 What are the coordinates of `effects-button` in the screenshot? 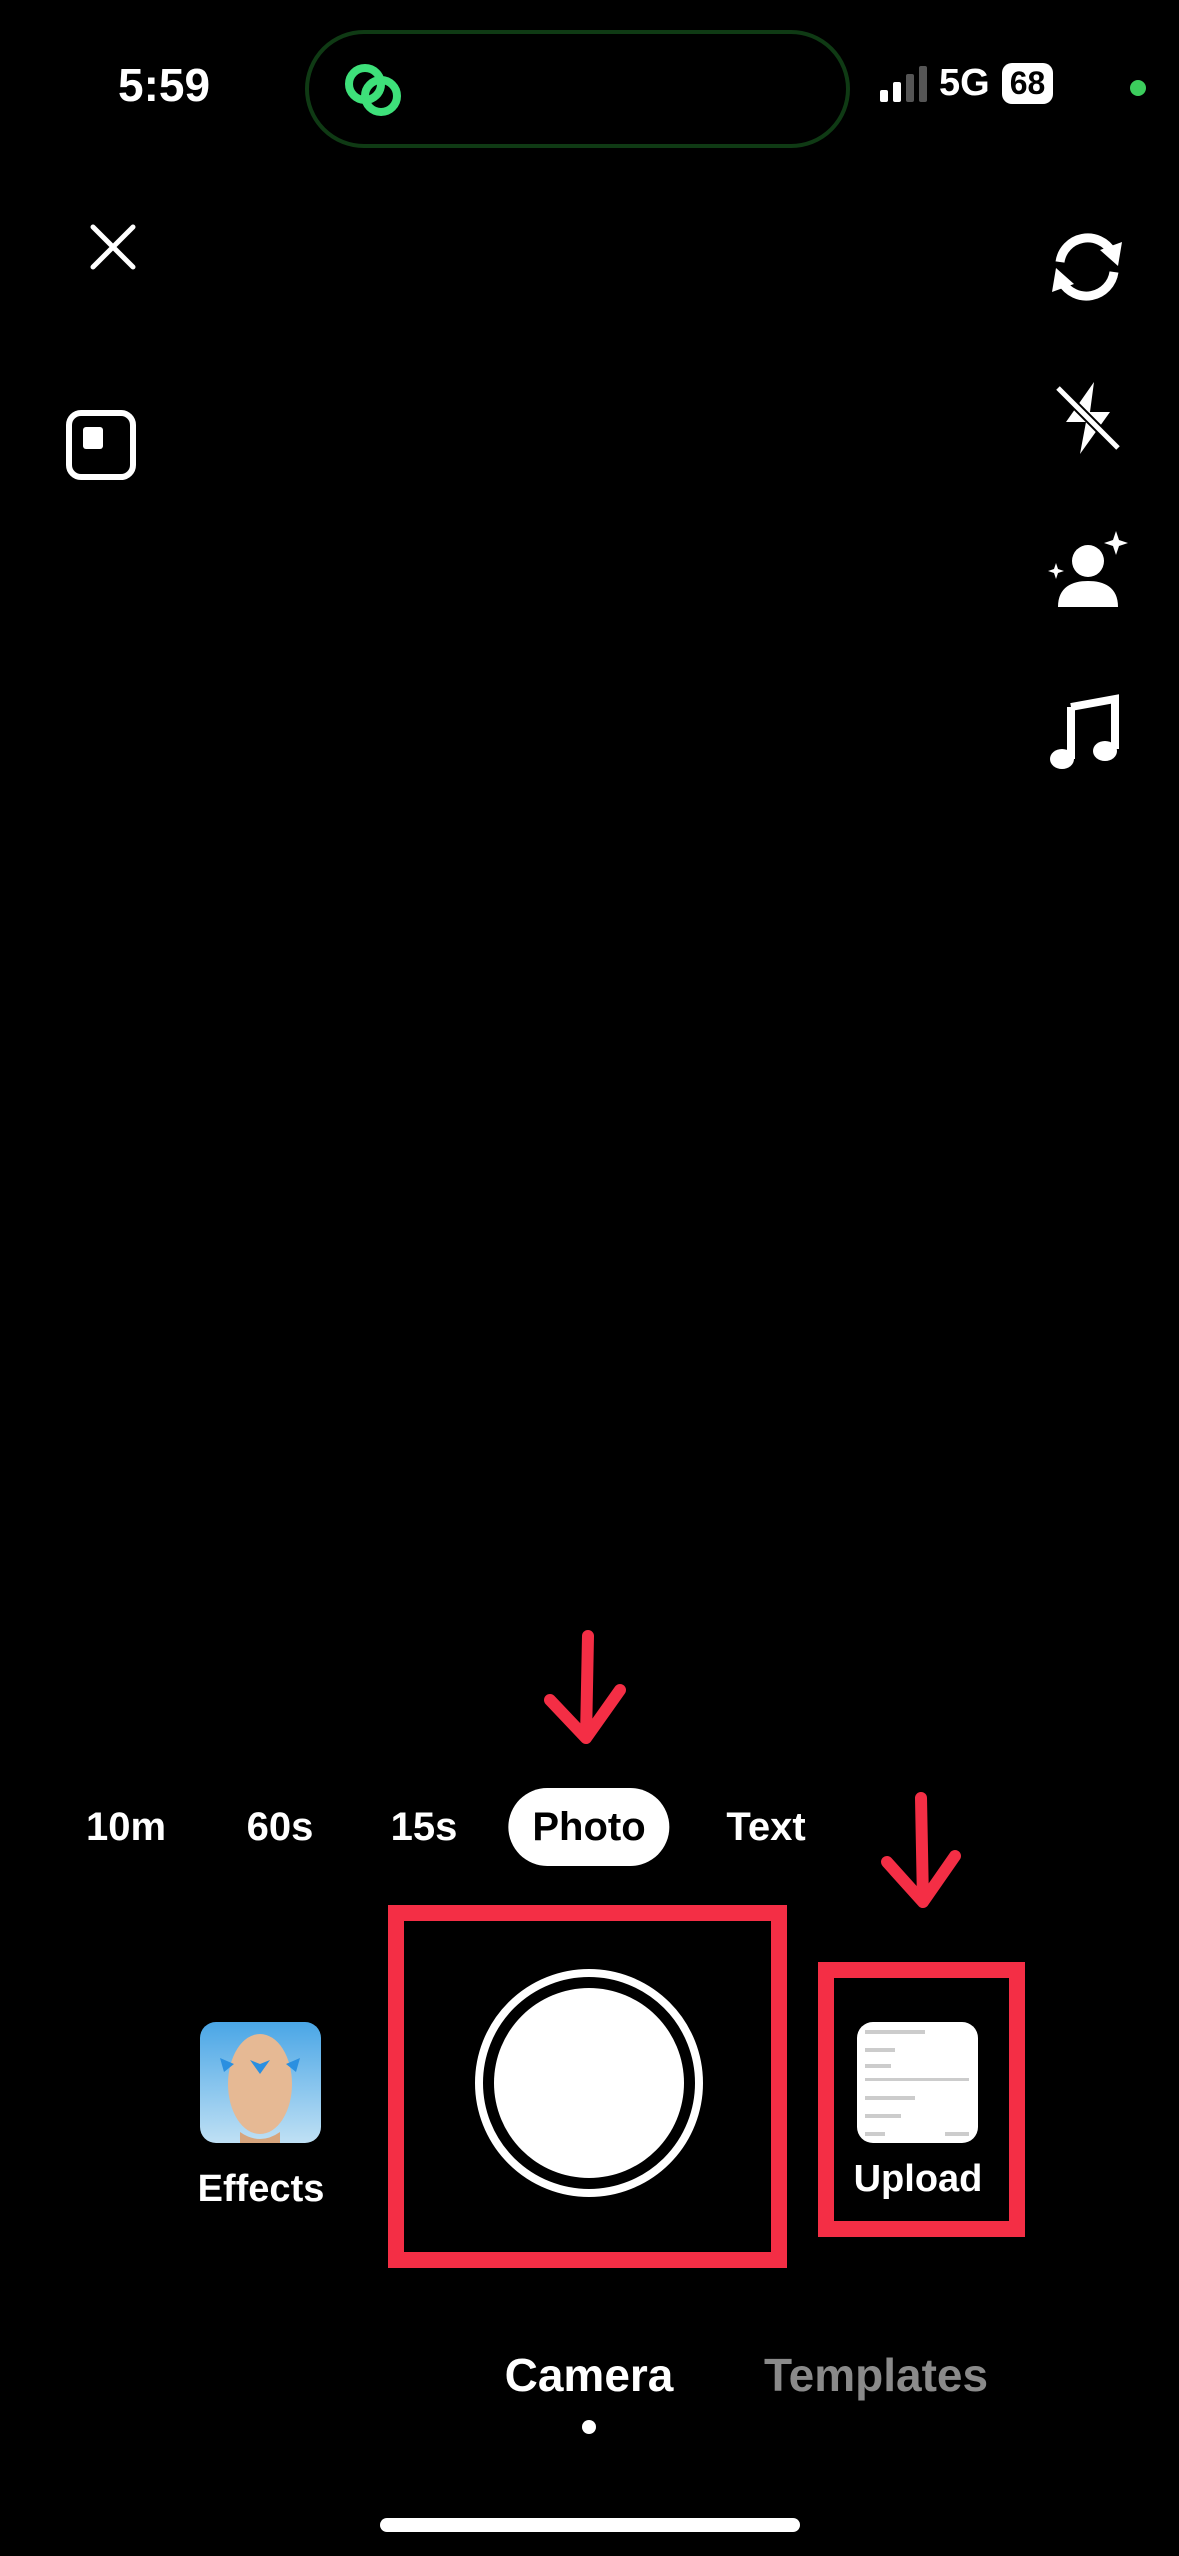 It's located at (260, 2082).